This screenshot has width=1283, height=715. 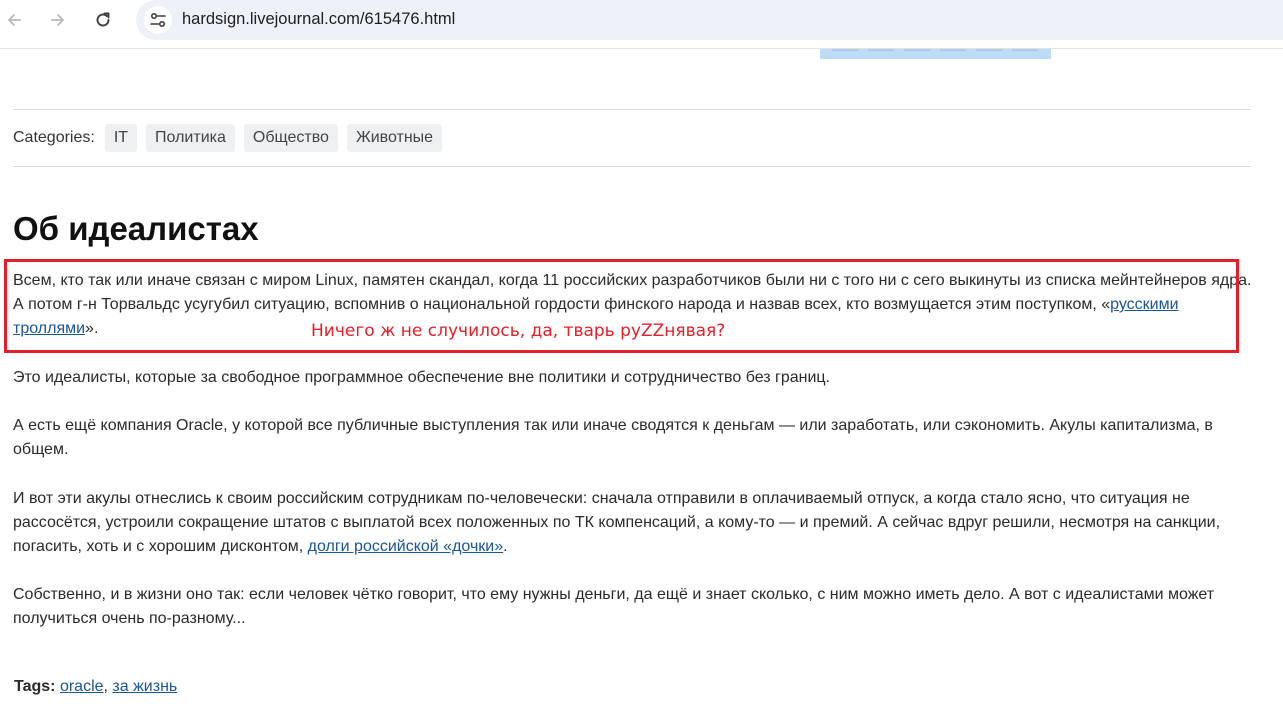 What do you see at coordinates (935, 54) in the screenshot?
I see `image-fragment` at bounding box center [935, 54].